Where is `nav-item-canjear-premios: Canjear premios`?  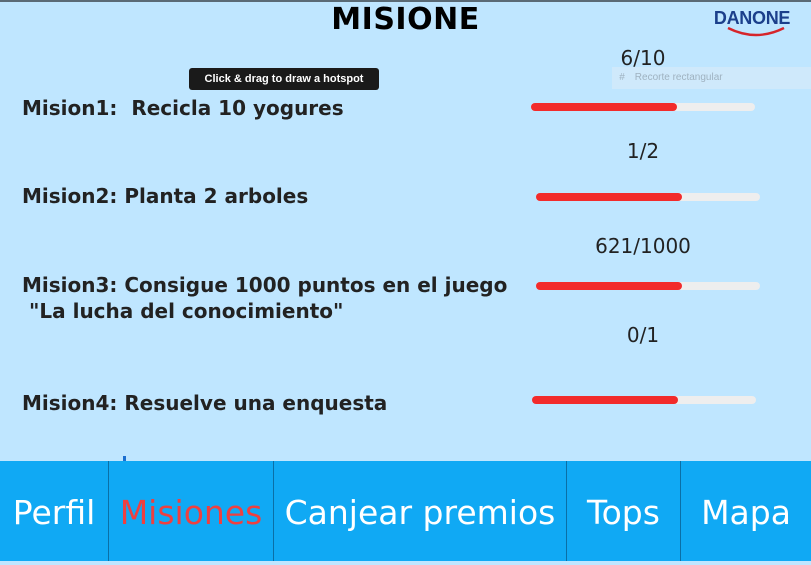
nav-item-canjear-premios: Canjear premios is located at coordinates (420, 511).